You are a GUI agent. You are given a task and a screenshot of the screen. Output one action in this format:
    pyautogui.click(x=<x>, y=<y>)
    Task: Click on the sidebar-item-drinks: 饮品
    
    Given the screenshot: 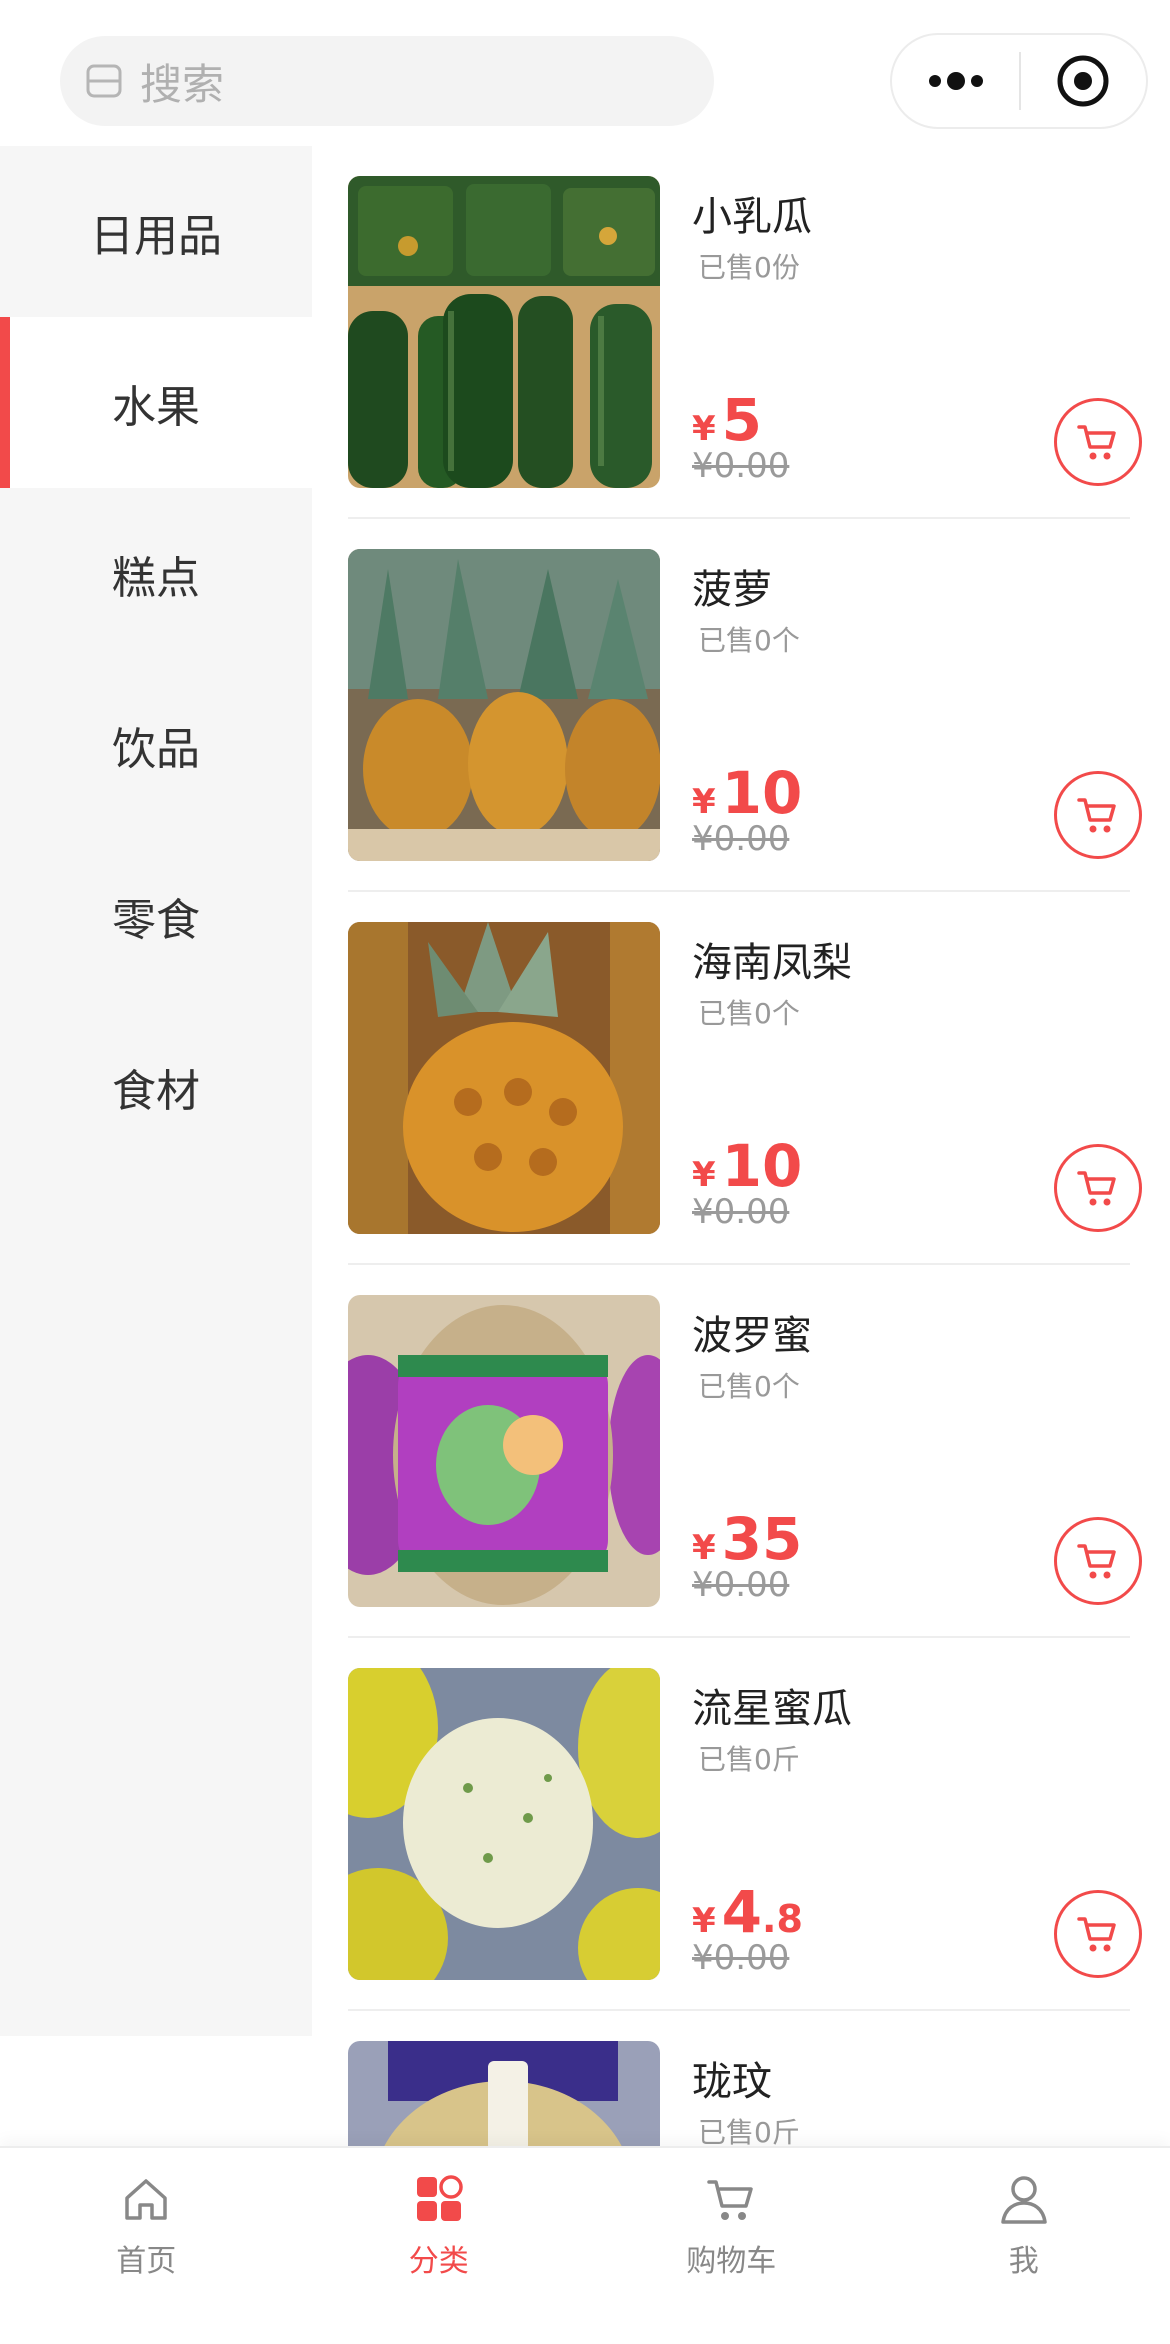 What is the action you would take?
    pyautogui.click(x=156, y=744)
    